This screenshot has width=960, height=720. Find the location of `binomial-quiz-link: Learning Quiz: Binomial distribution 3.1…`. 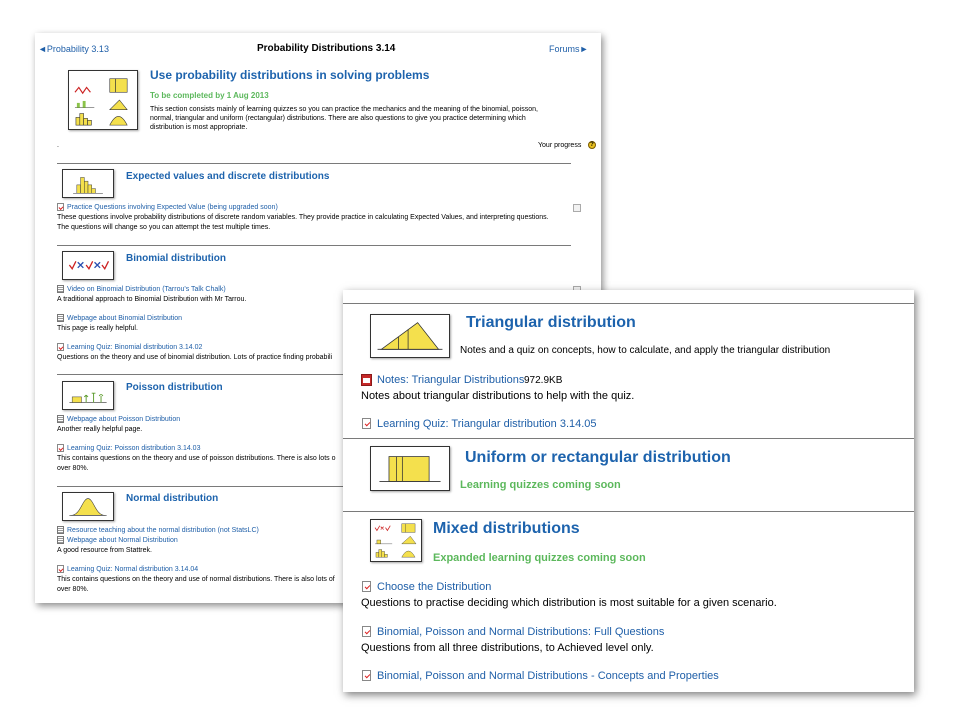

binomial-quiz-link: Learning Quiz: Binomial distribution 3.1… is located at coordinates (134, 347).